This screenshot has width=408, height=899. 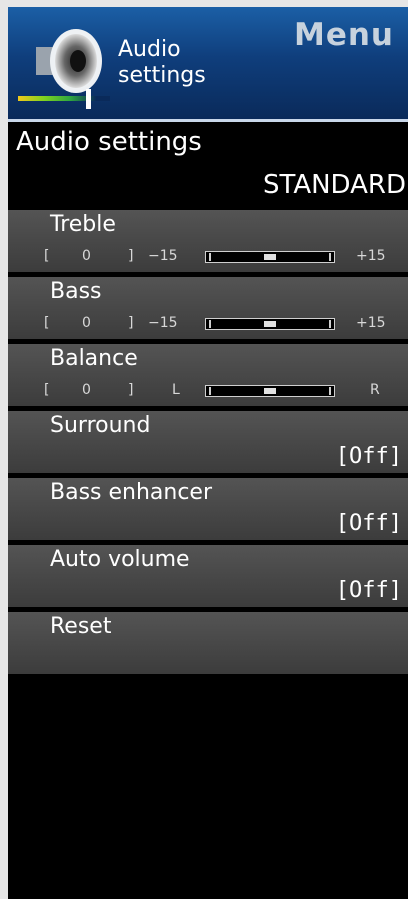 What do you see at coordinates (131, 390) in the screenshot?
I see `balance-bracket-close: ]` at bounding box center [131, 390].